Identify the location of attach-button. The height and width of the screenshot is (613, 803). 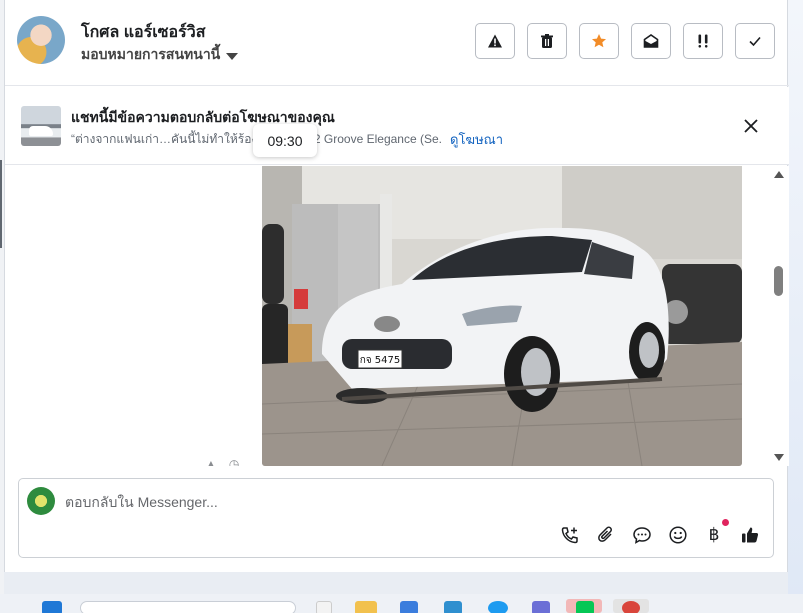
(606, 535).